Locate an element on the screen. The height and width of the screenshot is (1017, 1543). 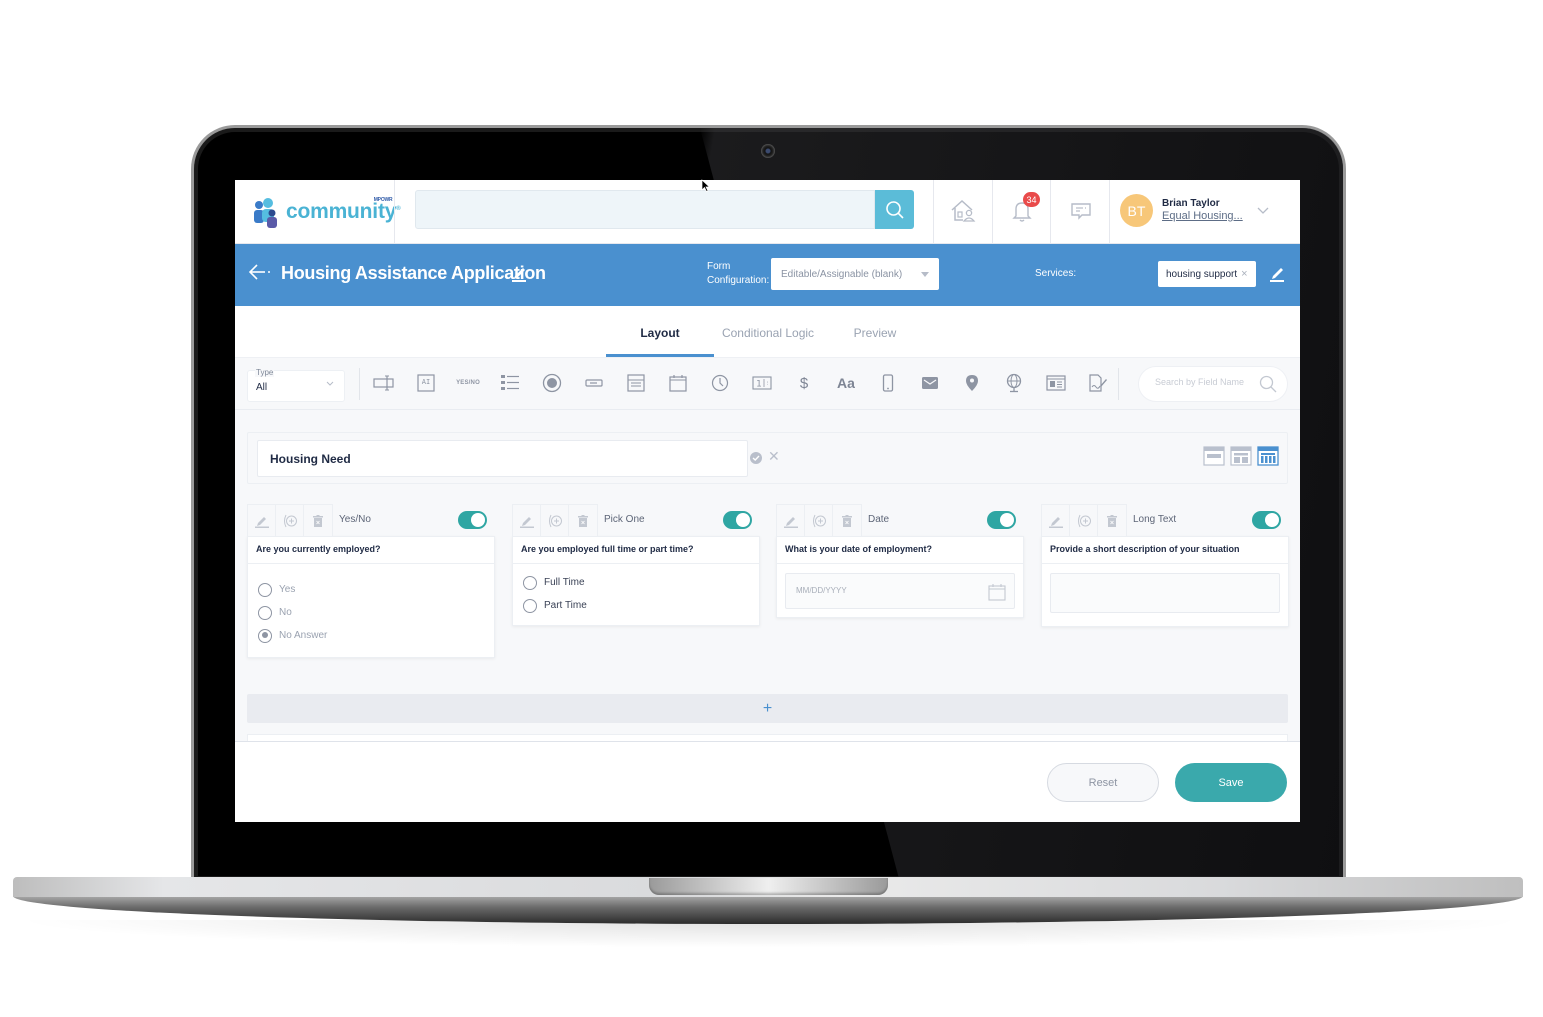
radio-option-no: No is located at coordinates (371, 612).